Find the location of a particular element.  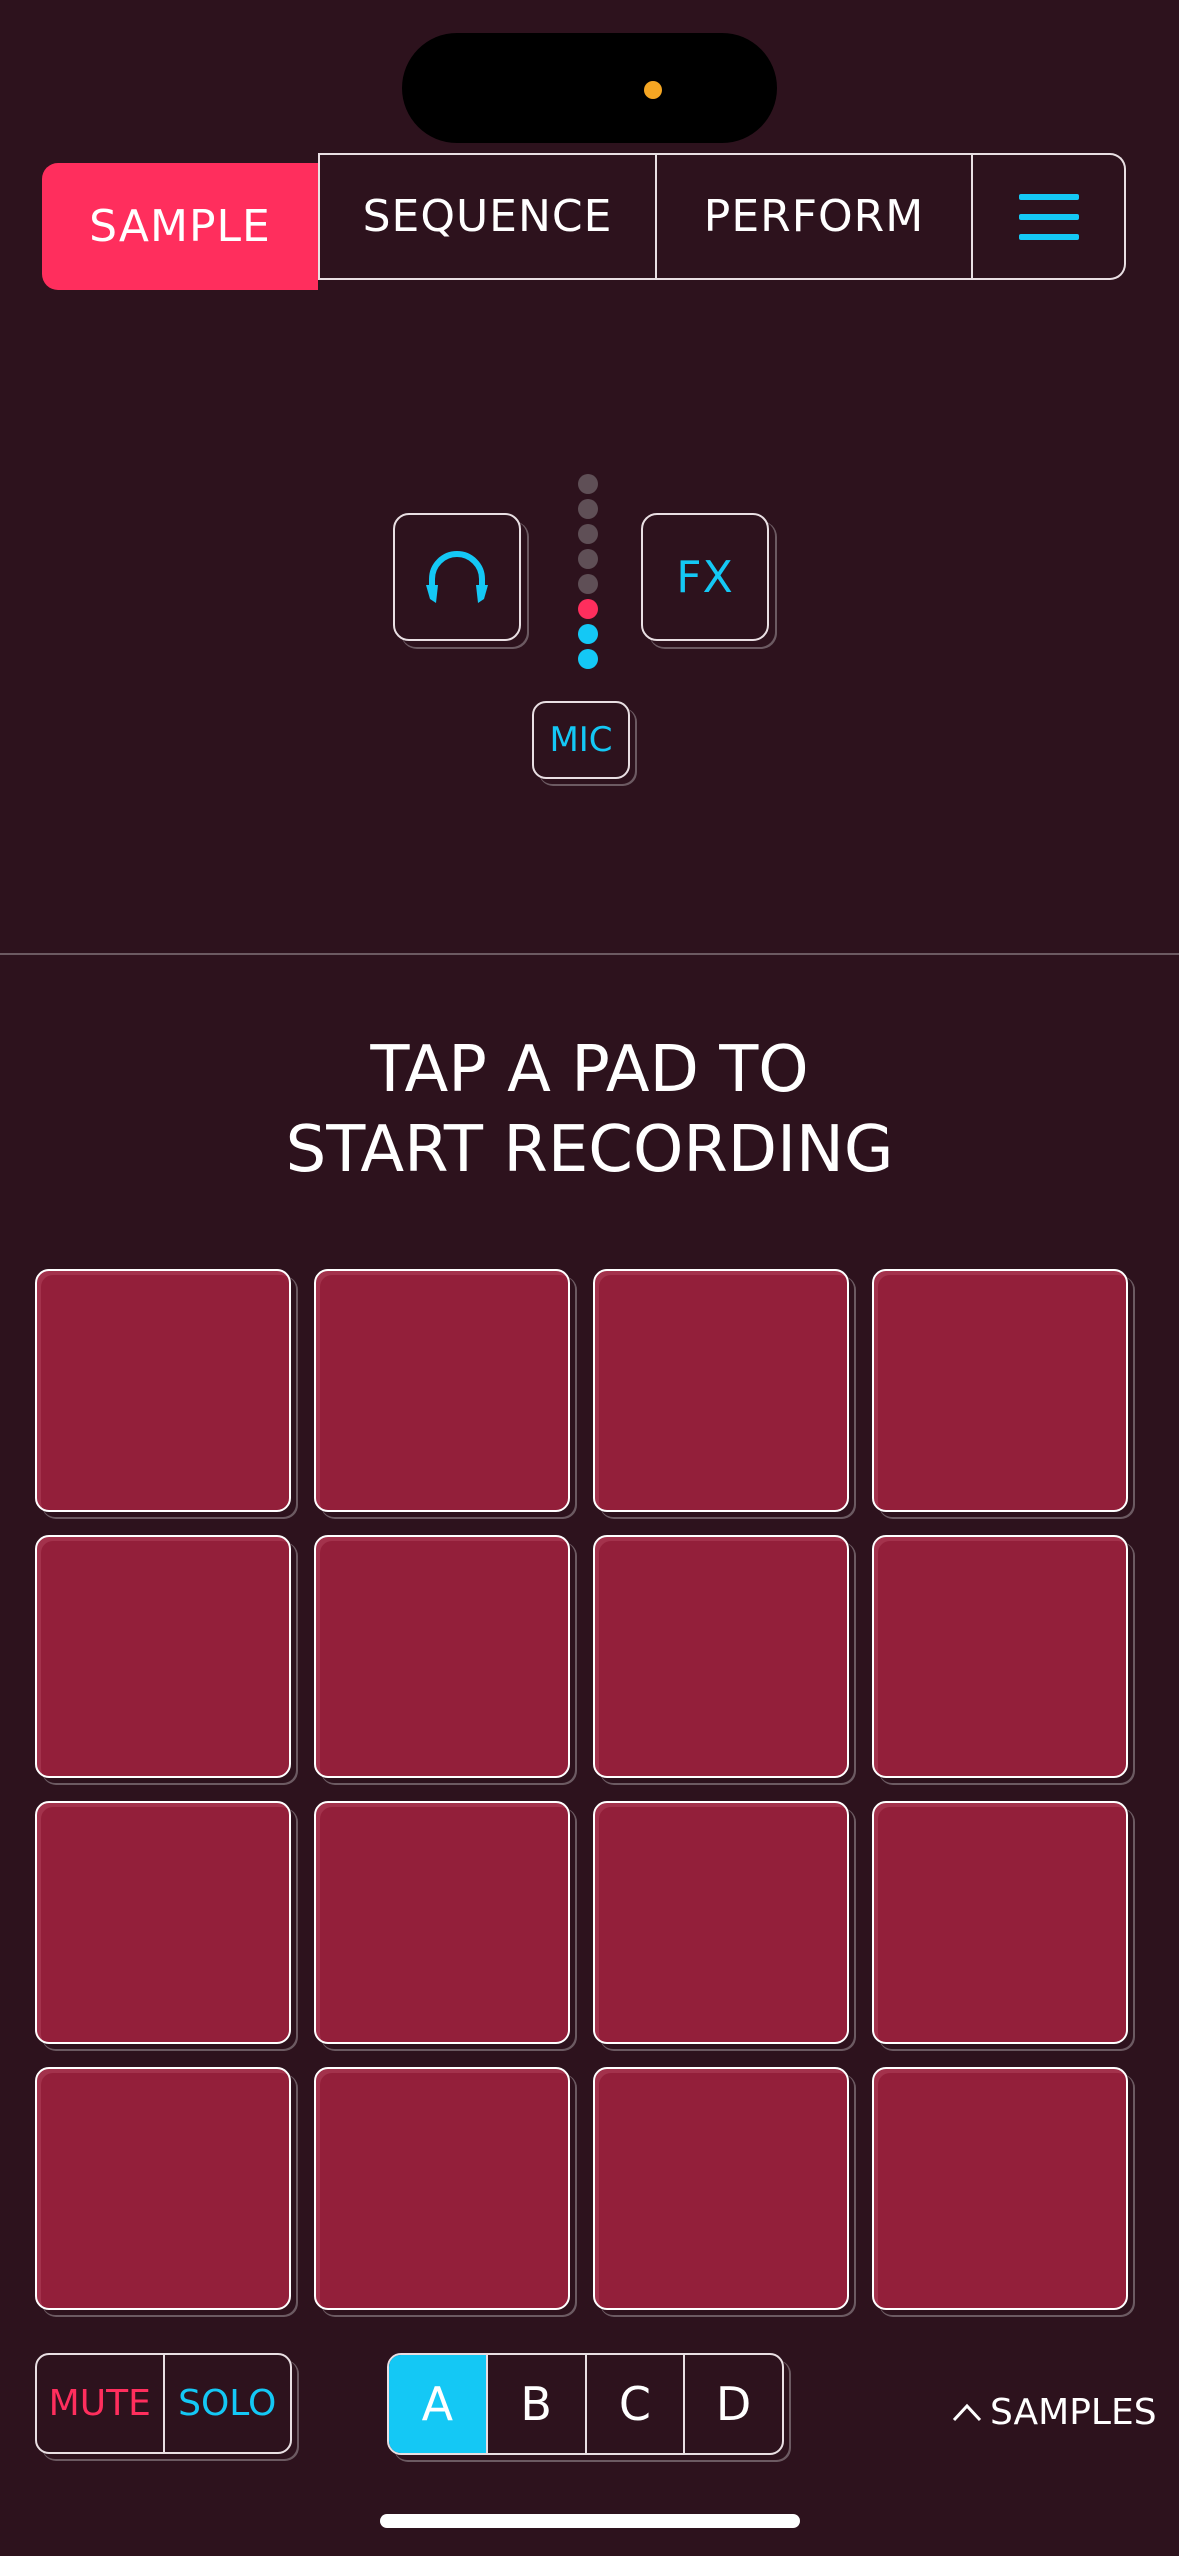

tab-perform: PERFORM is located at coordinates (815, 216).